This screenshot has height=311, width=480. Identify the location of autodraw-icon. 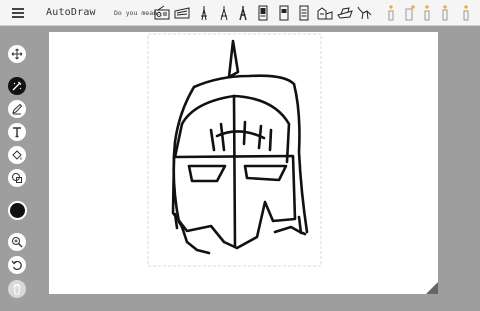
(17, 86).